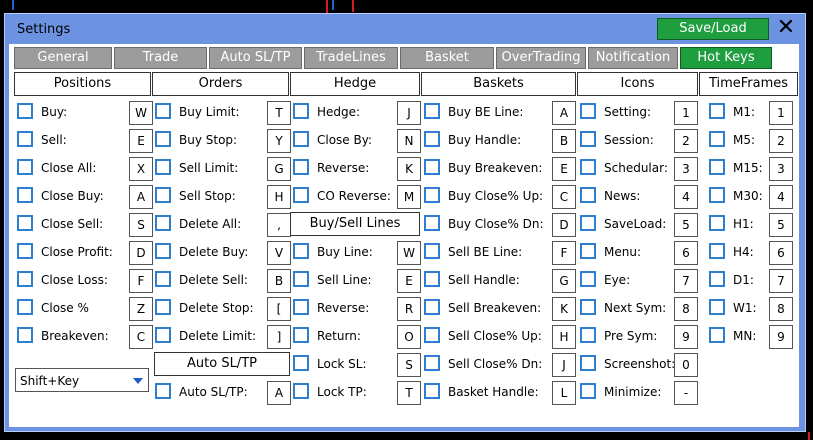 The image size is (813, 440). I want to click on hotkey-input-buy-handle: B, so click(564, 141).